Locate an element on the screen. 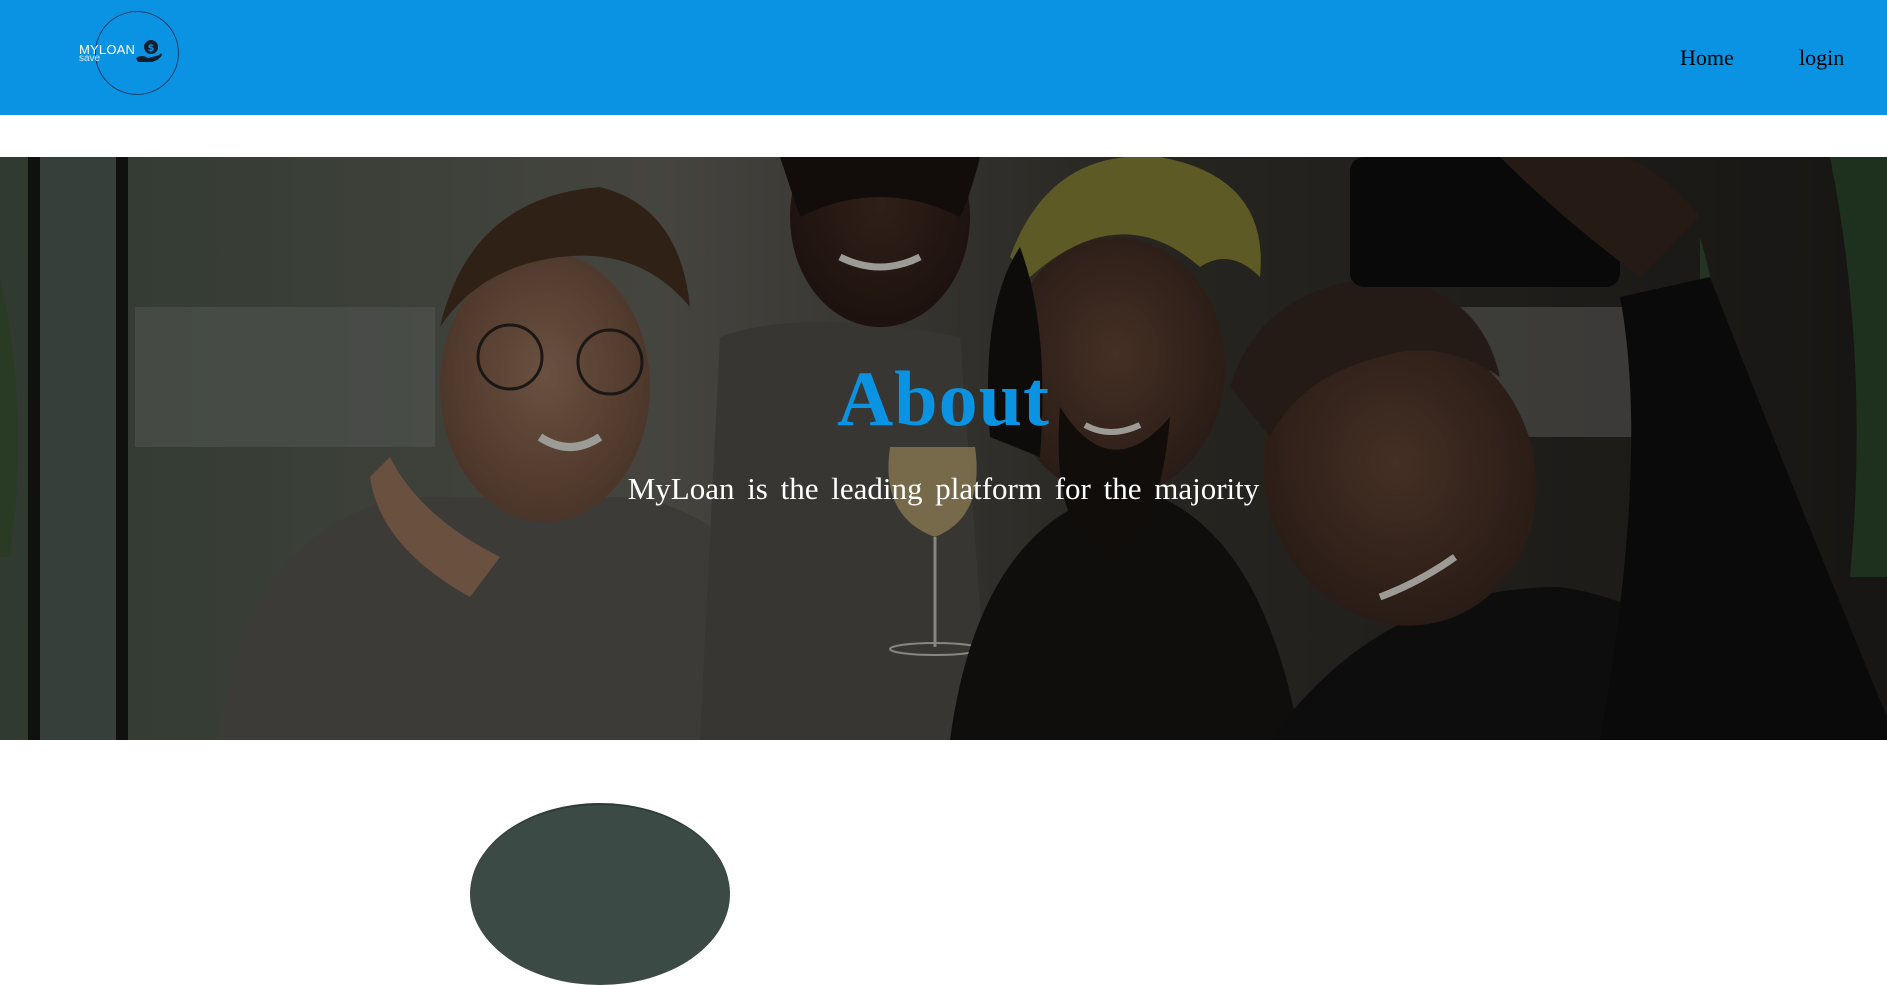  profile-image-circle is located at coordinates (600, 894).